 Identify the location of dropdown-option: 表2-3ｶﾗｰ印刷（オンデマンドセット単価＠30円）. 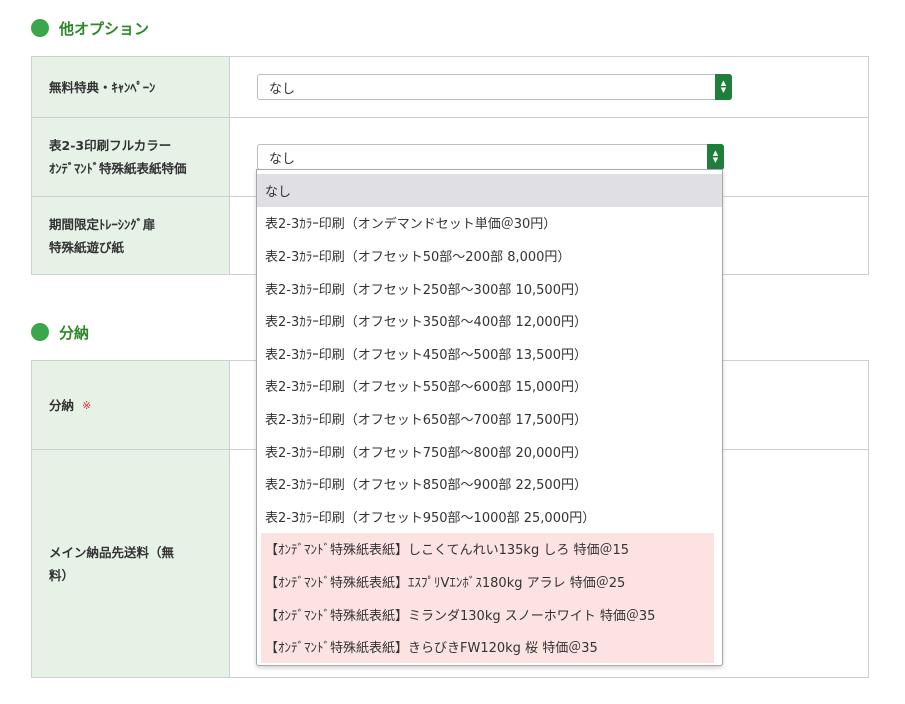
(489, 223).